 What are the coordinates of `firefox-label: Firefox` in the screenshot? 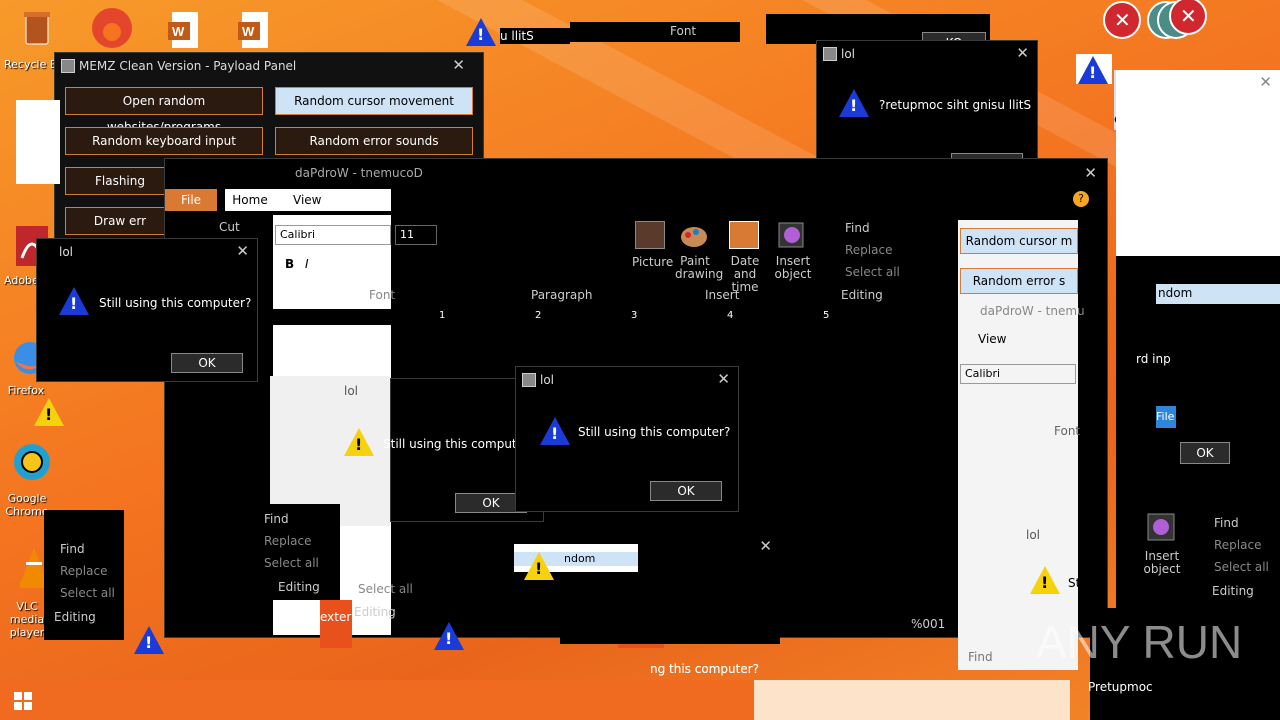 It's located at (26, 390).